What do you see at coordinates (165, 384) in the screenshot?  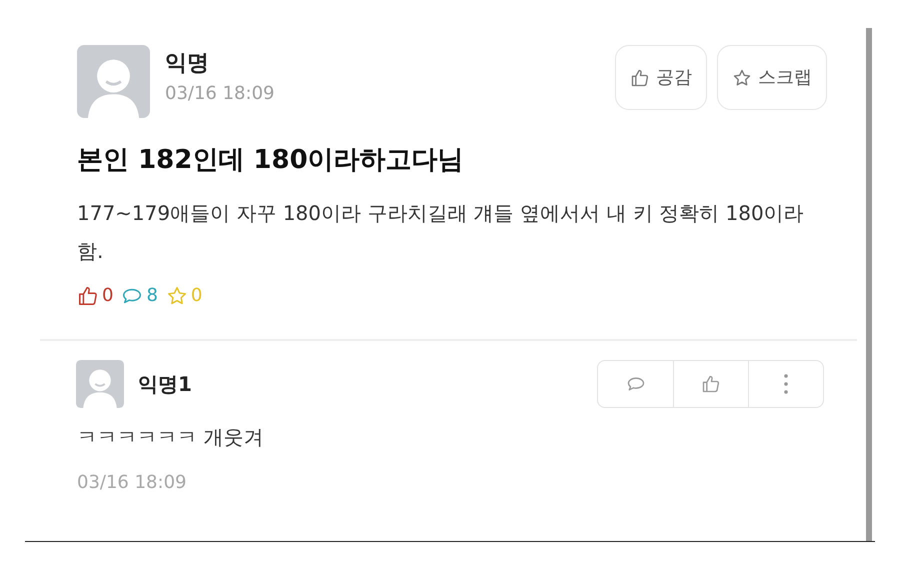 I see `commenter-name: 익명1` at bounding box center [165, 384].